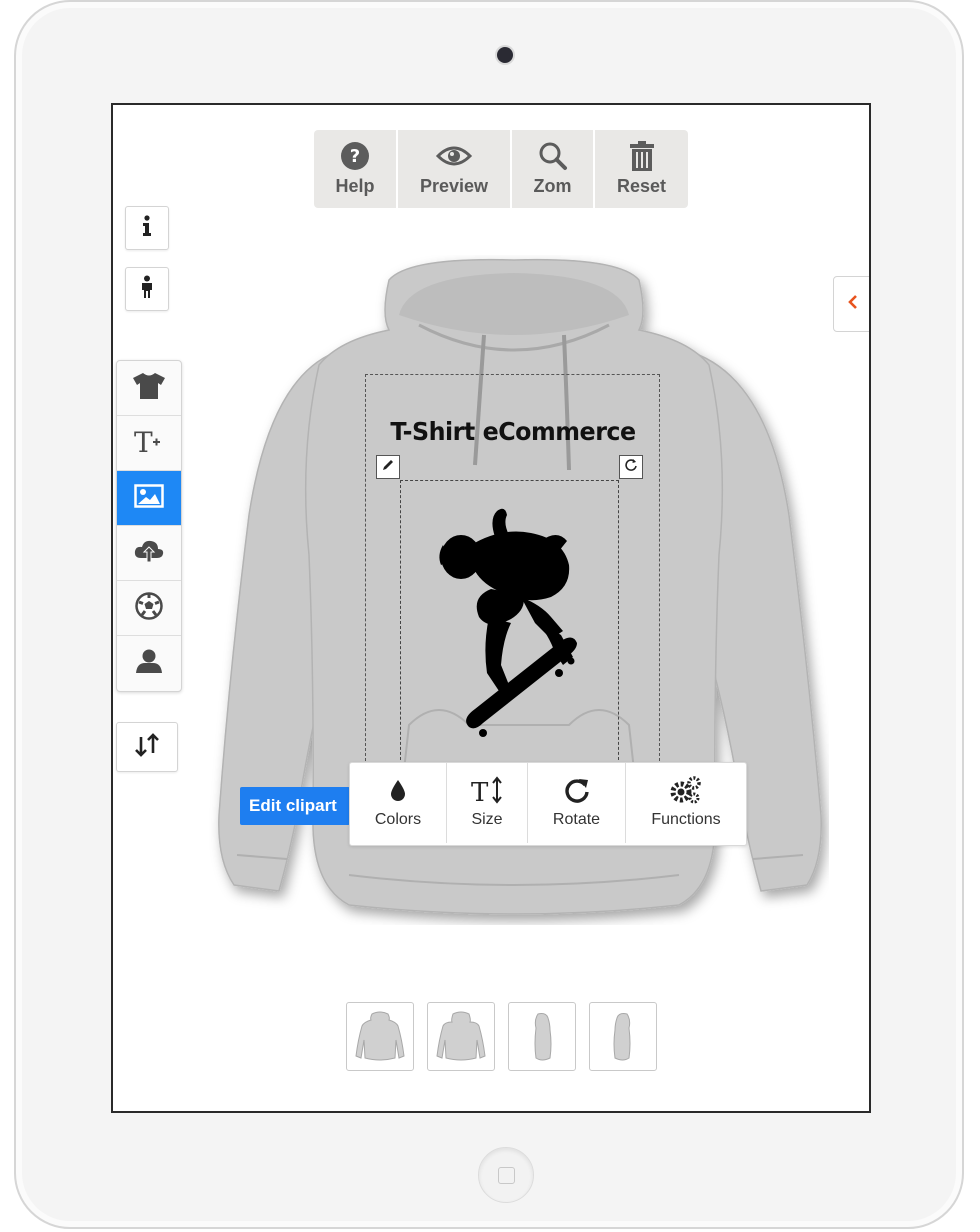 This screenshot has width=980, height=1232. Describe the element at coordinates (507, 621) in the screenshot. I see `skater-clipart` at that location.